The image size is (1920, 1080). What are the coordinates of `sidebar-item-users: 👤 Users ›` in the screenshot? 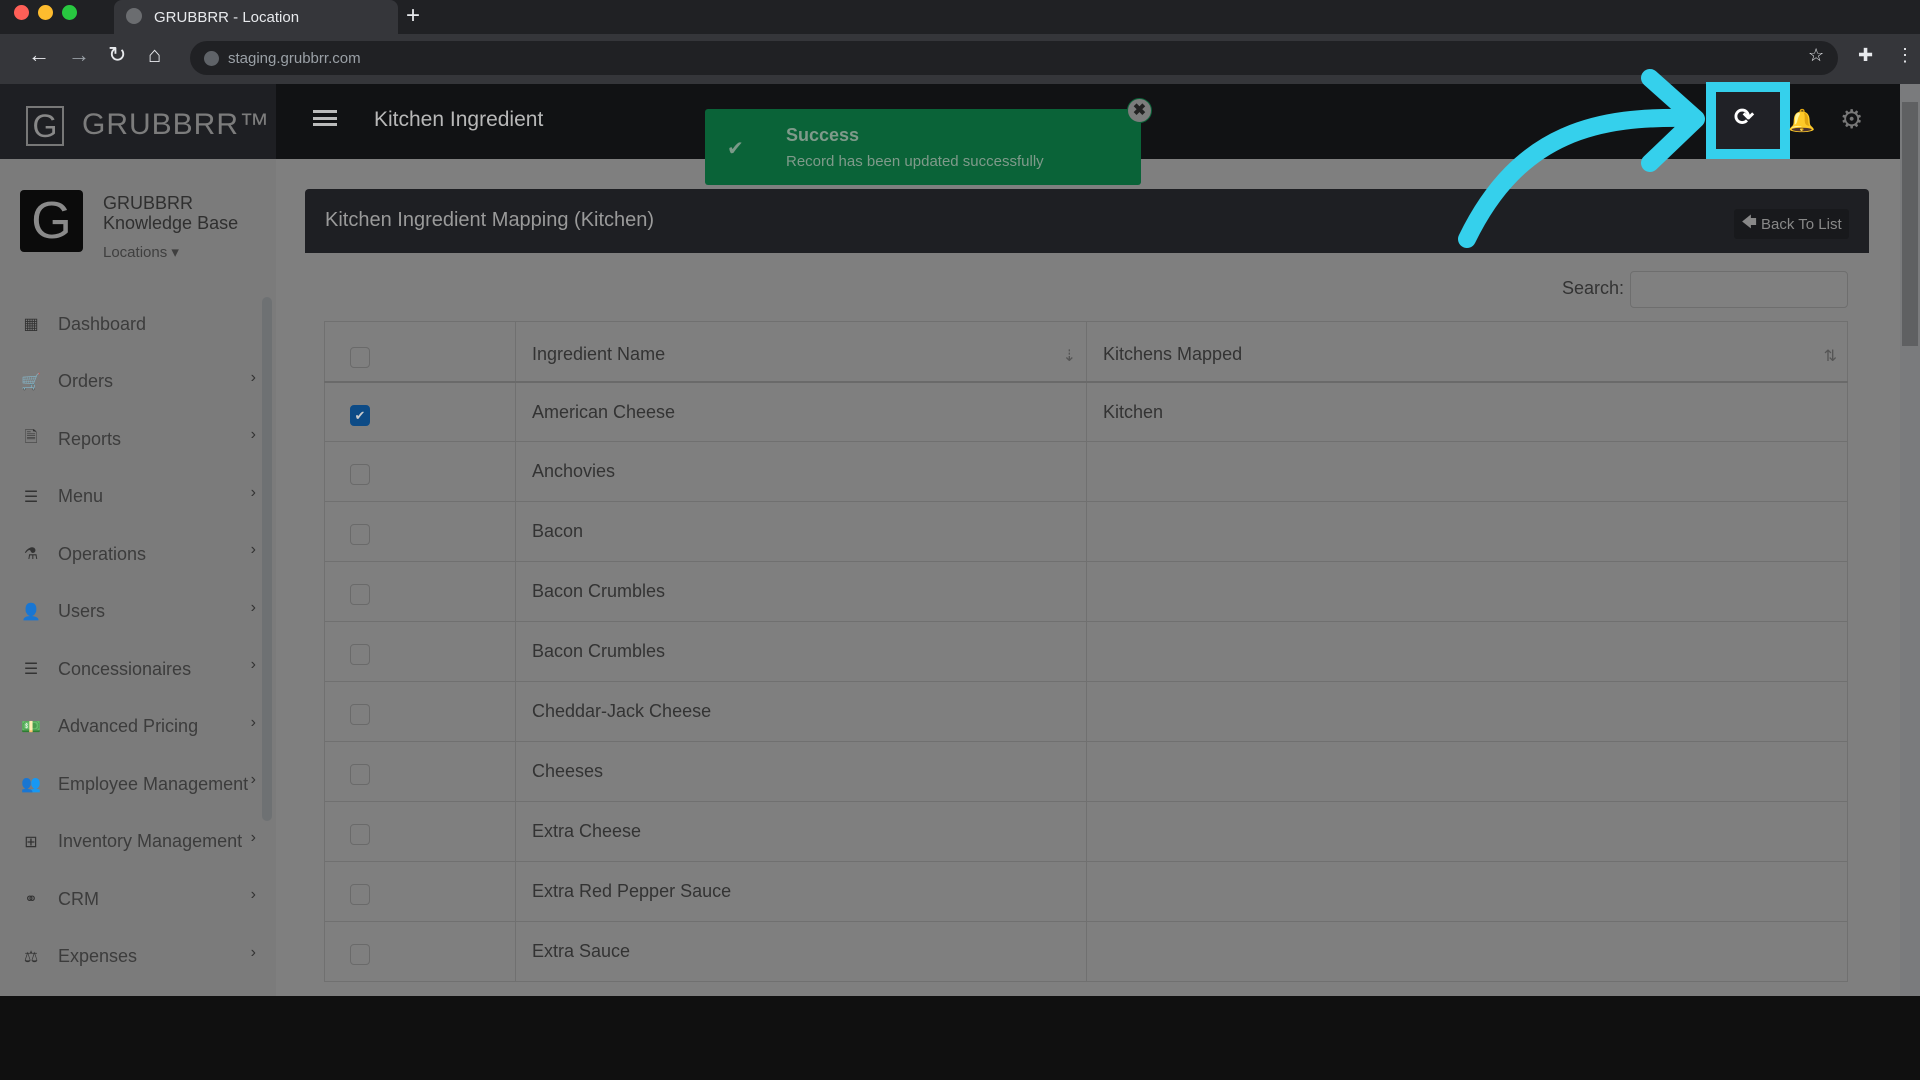 It's located at (131, 612).